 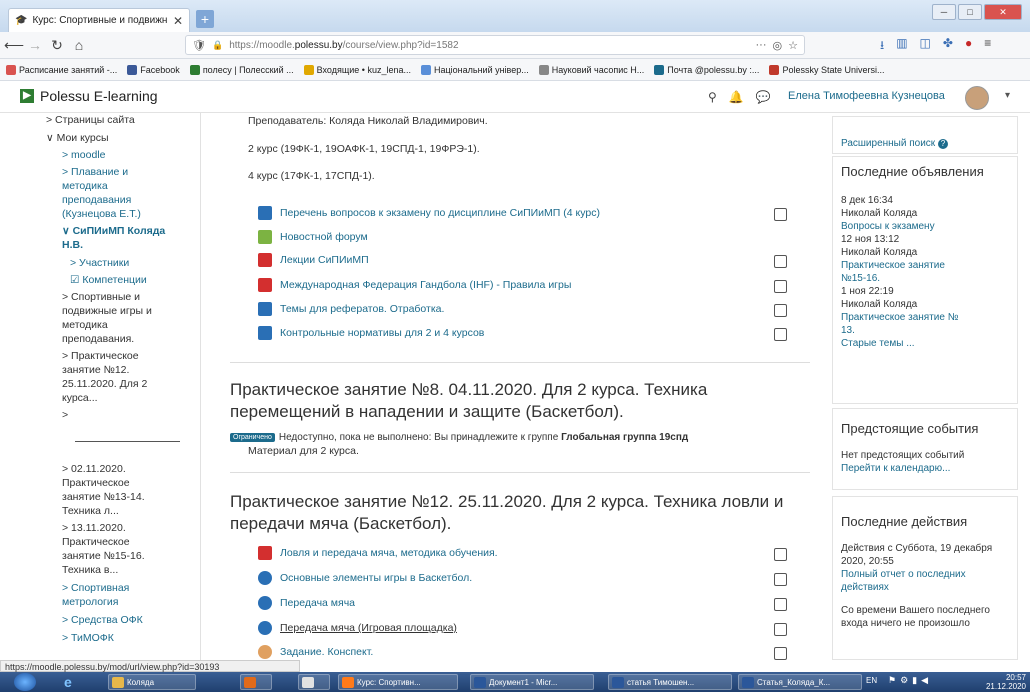 What do you see at coordinates (1006, 682) in the screenshot?
I see `clock: 20:57 21.12.2020` at bounding box center [1006, 682].